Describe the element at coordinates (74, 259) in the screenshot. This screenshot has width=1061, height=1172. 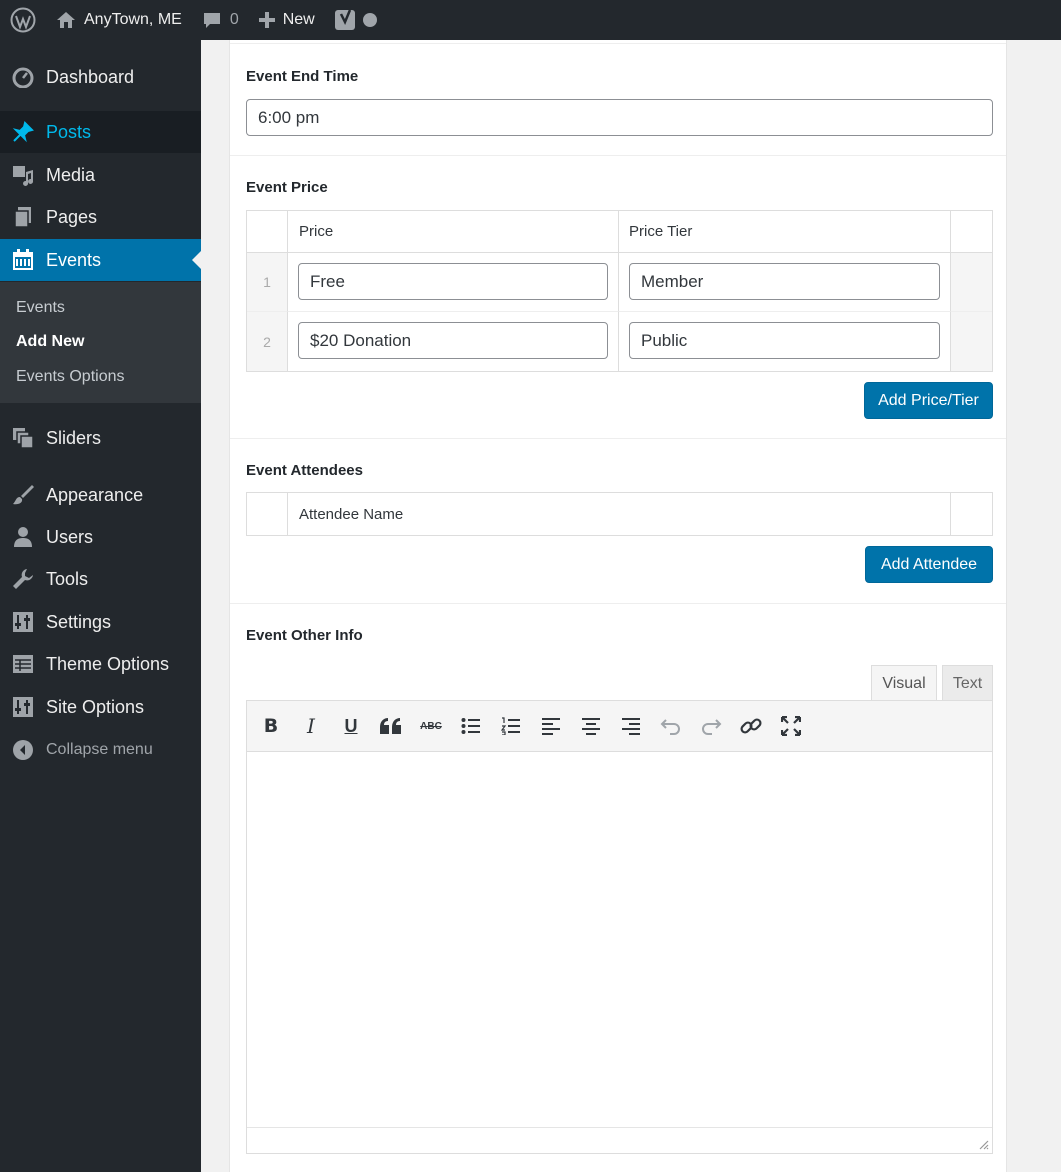
I see `sidebar-item-label: Events` at that location.